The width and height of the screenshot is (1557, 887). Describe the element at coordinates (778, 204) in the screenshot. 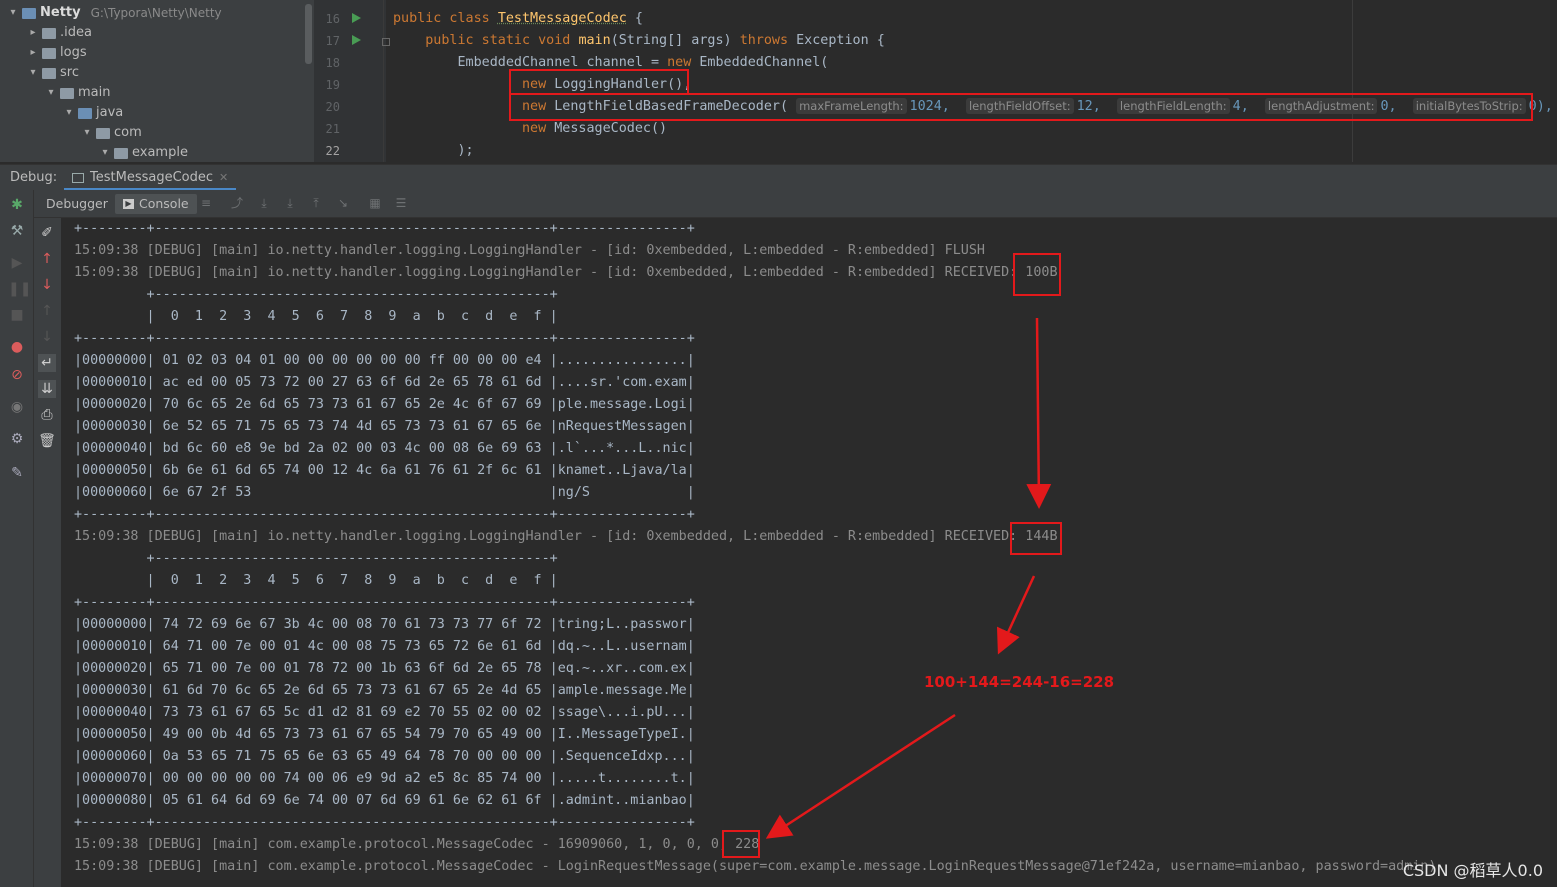

I see `debug-toolbar: Debugger ▶ Console ≡ ⤴ ⤓ ⤓ ⤒ ↘ ▦ ☰` at that location.